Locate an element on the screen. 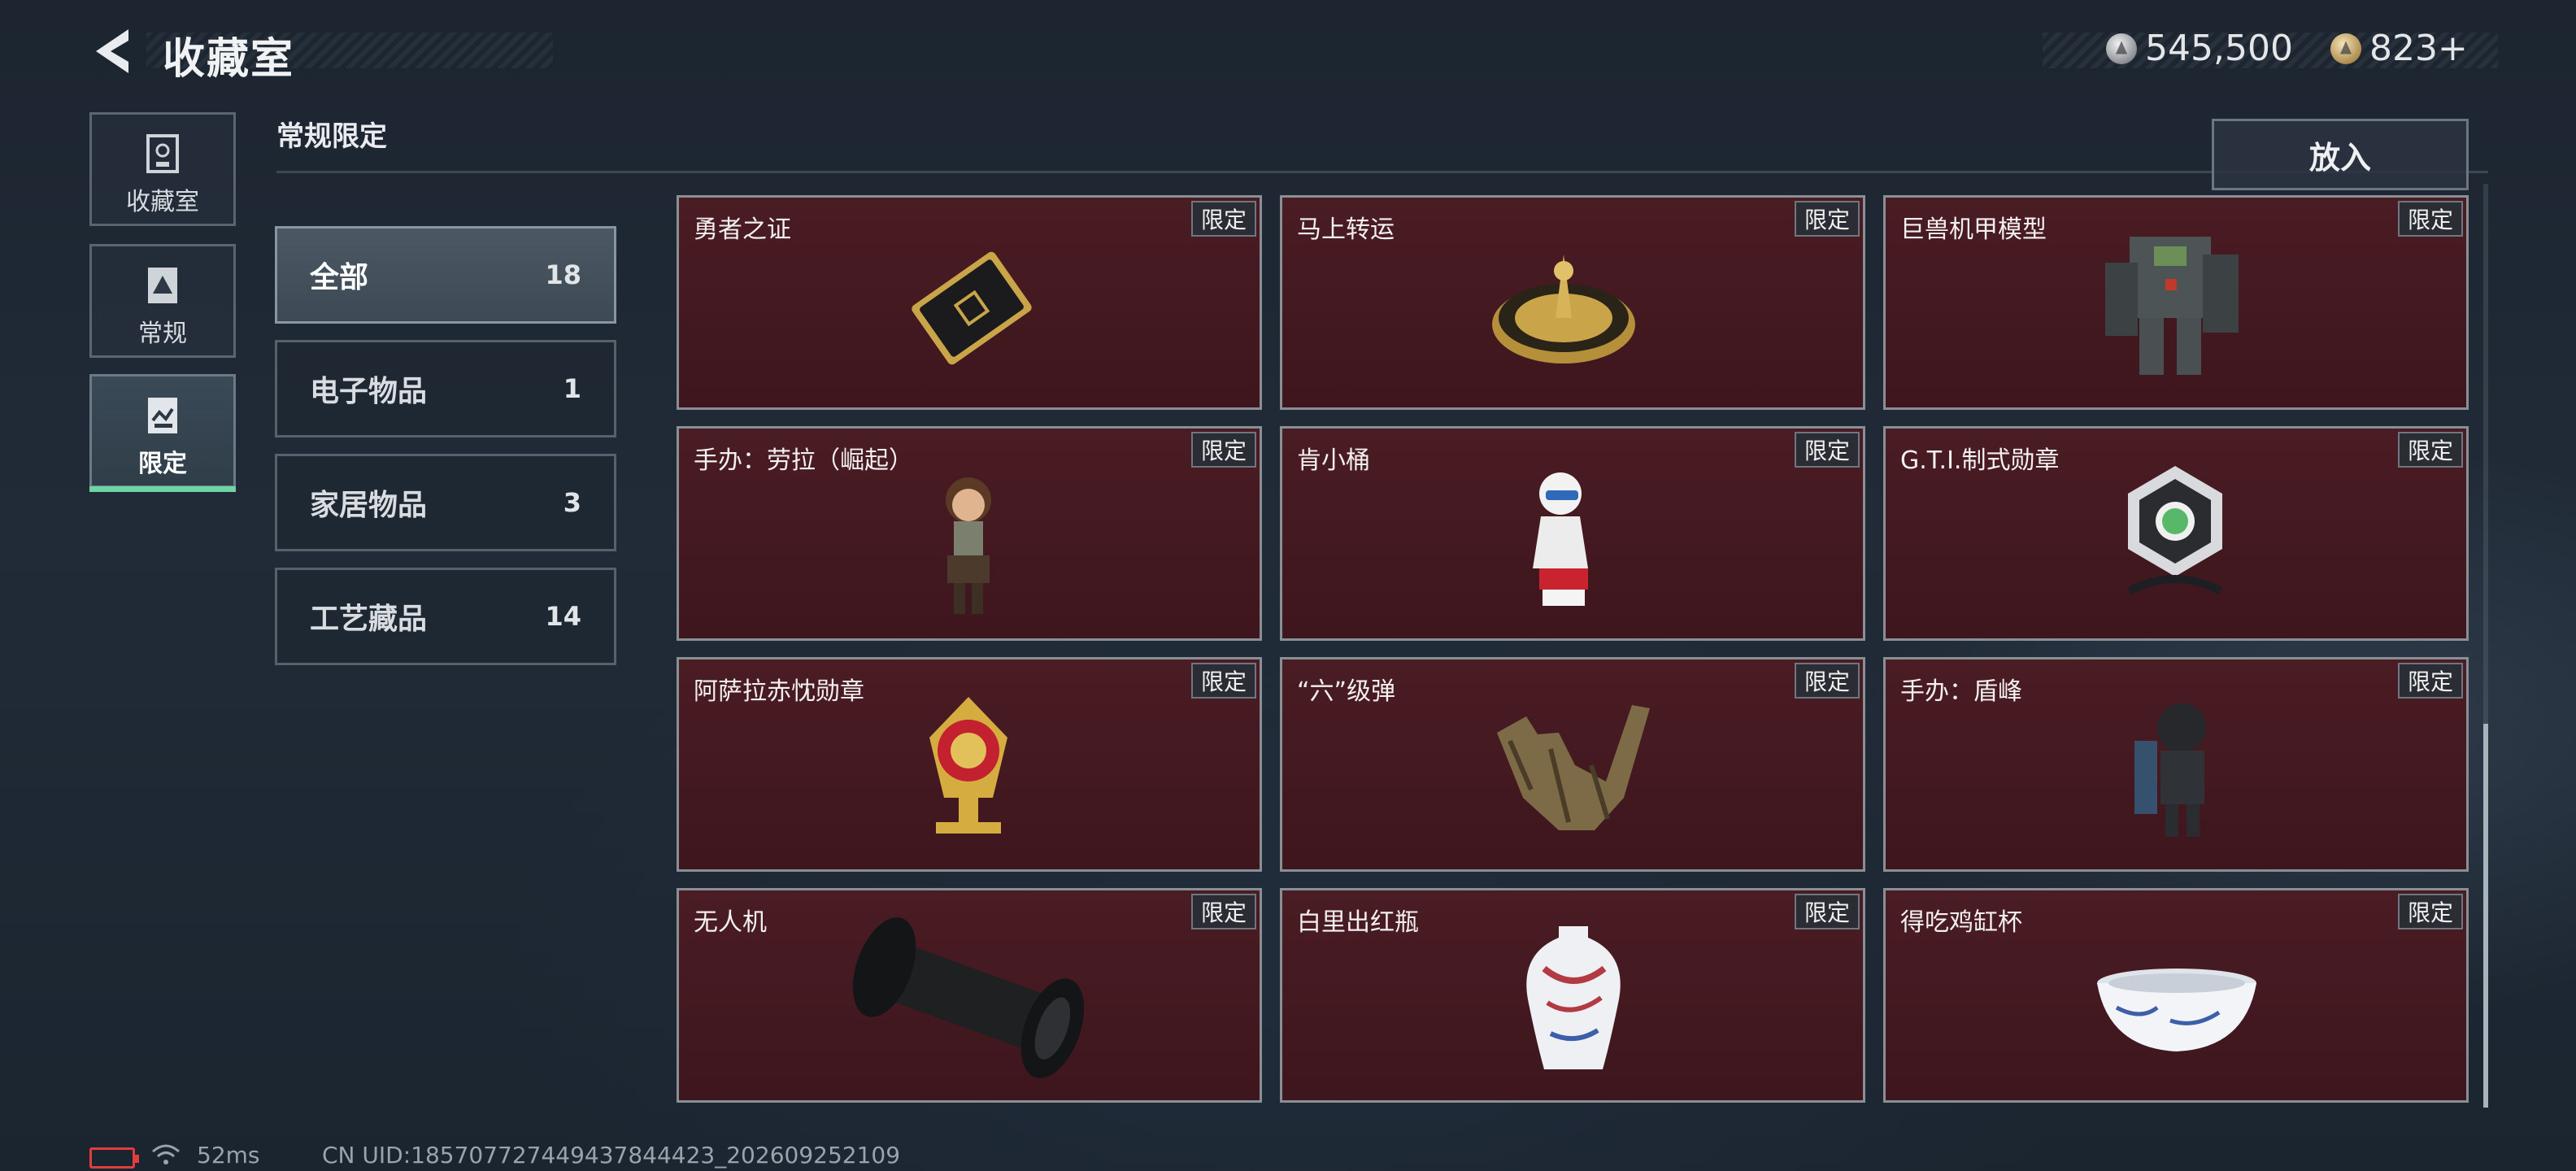 This screenshot has width=2576, height=1171. nav-item-collection: 收藏室 is located at coordinates (163, 169).